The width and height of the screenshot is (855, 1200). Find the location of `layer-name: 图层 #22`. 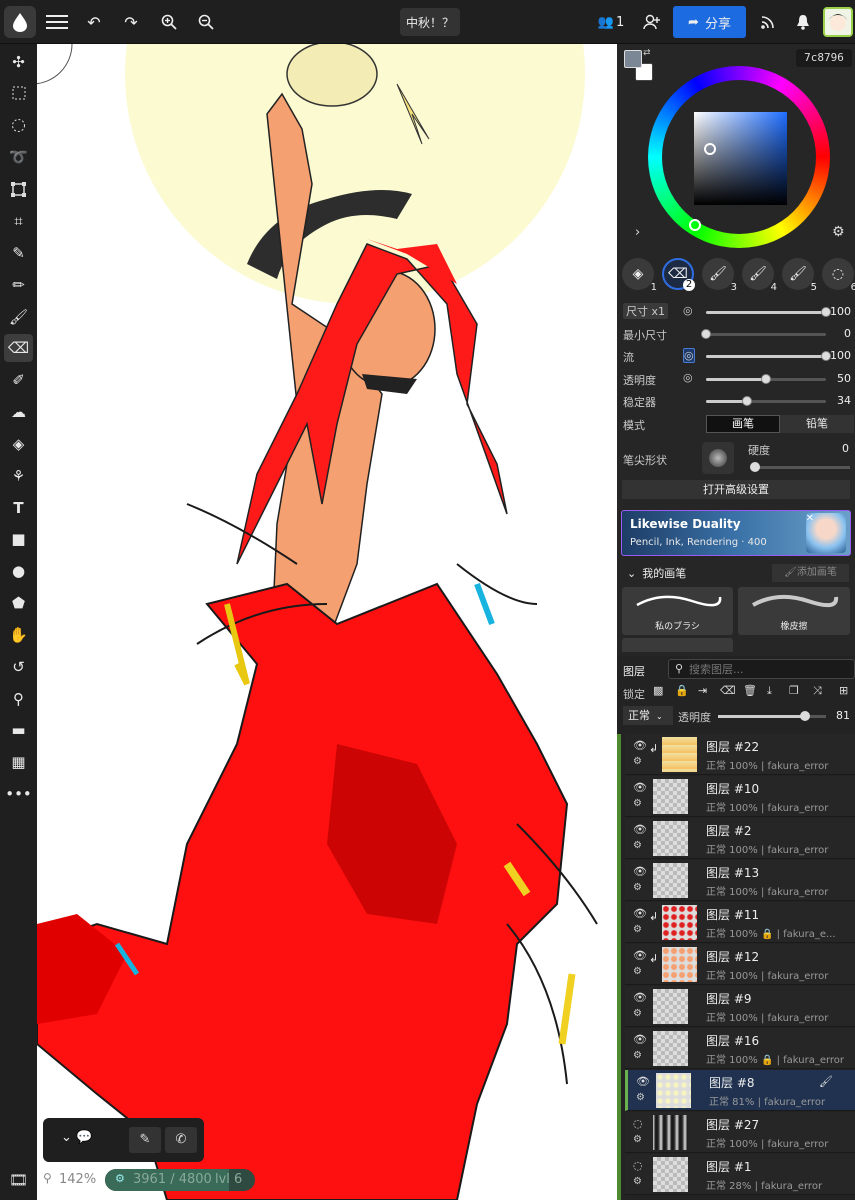

layer-name: 图层 #22 is located at coordinates (732, 746).